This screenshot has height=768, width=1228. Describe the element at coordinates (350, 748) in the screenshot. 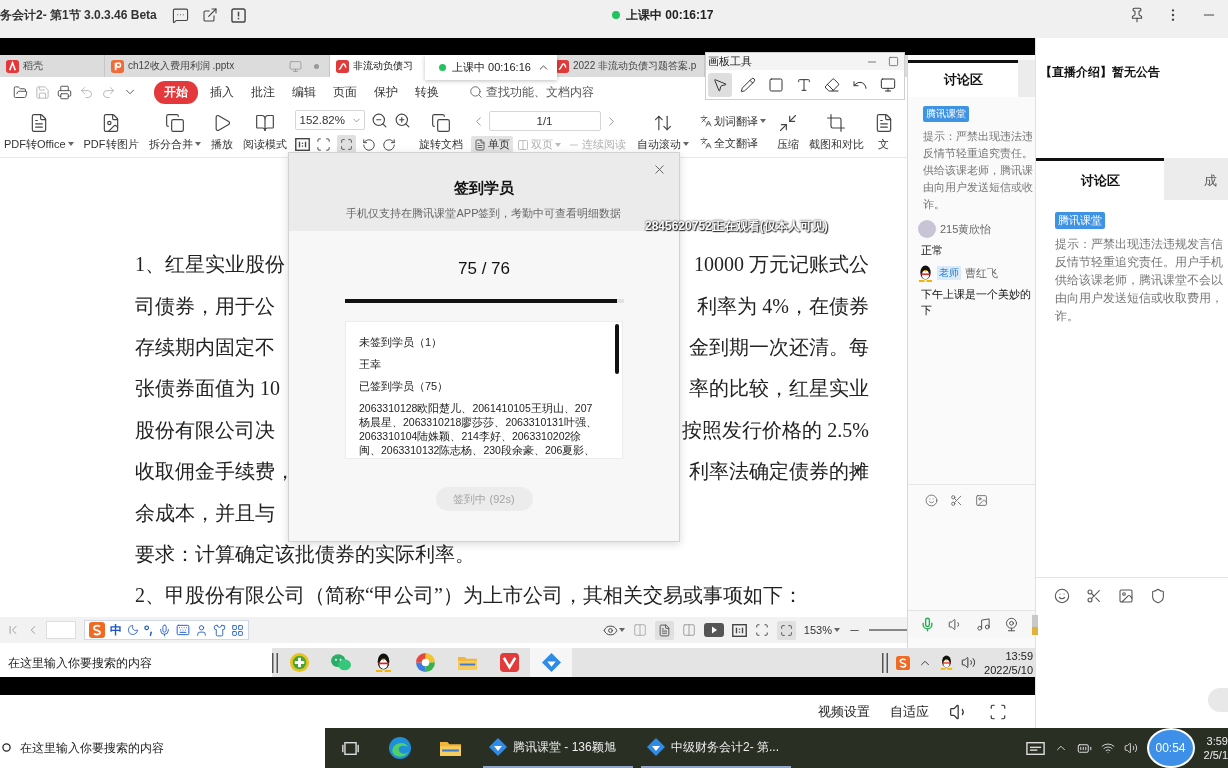

I see `task-view-icon` at that location.